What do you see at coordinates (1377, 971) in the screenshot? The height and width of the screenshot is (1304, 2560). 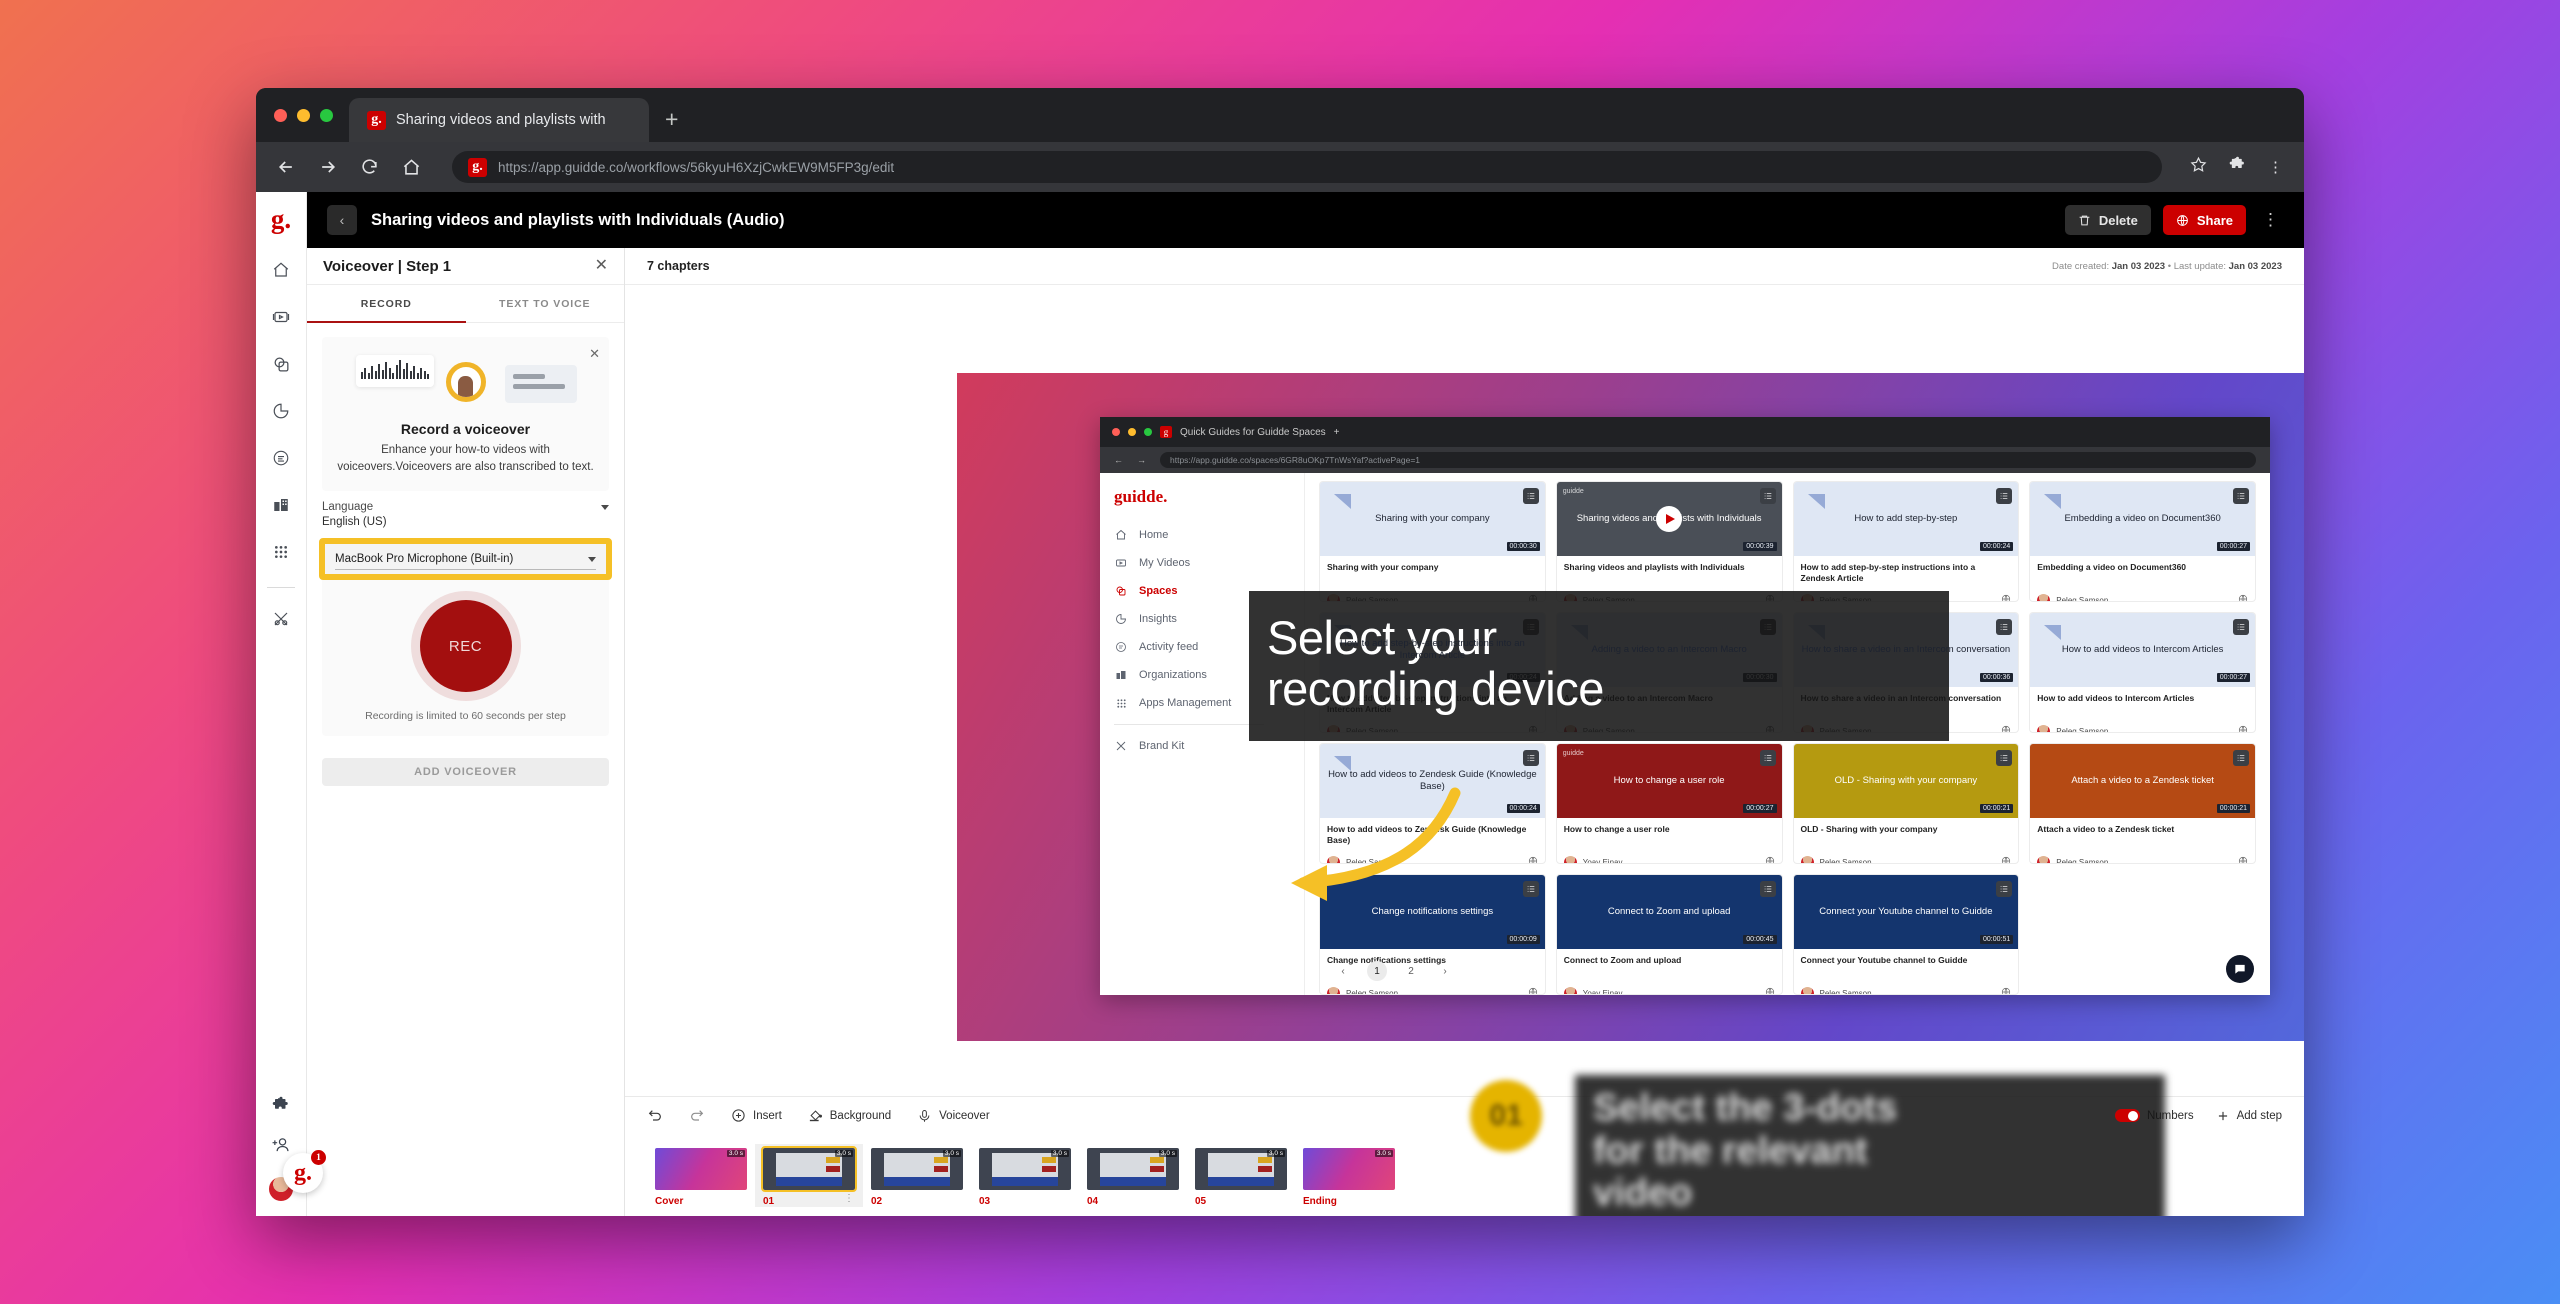 I see `page-1-button: 1` at bounding box center [1377, 971].